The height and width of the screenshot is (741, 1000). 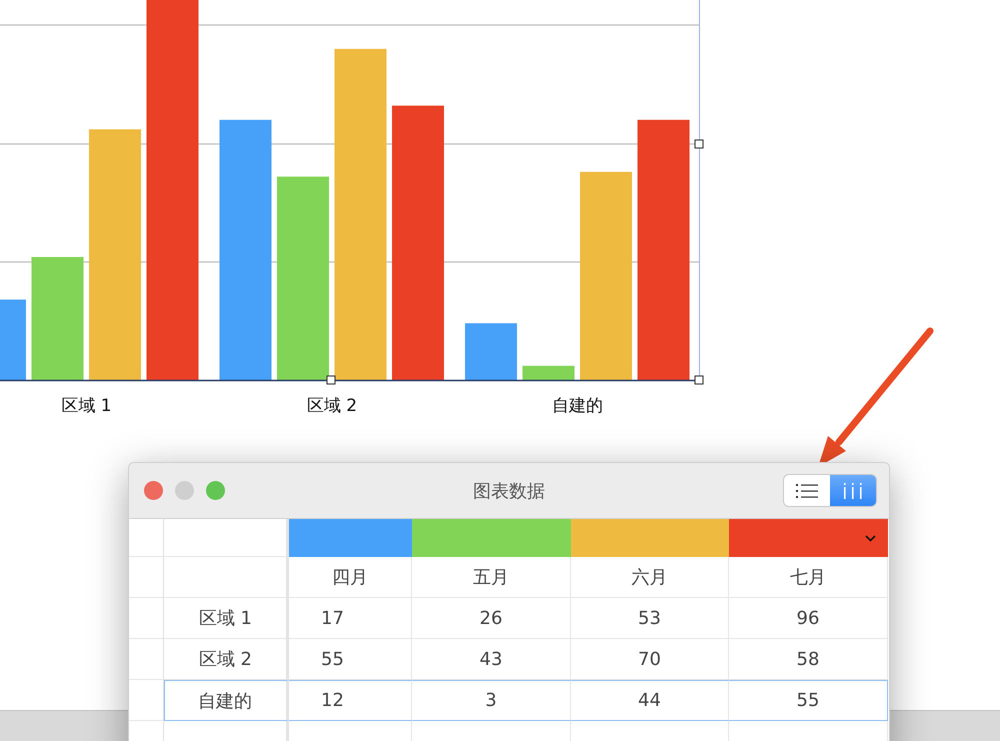 What do you see at coordinates (350, 577) in the screenshot?
I see `series-name: 四月` at bounding box center [350, 577].